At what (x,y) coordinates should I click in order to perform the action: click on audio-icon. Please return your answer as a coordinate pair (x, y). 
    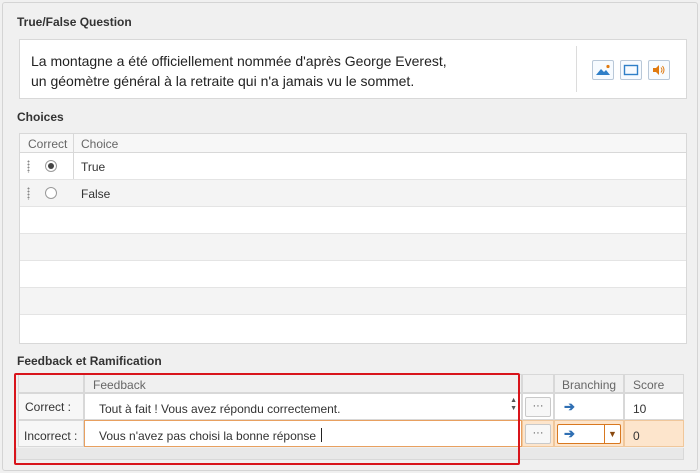
    Looking at the image, I should click on (659, 70).